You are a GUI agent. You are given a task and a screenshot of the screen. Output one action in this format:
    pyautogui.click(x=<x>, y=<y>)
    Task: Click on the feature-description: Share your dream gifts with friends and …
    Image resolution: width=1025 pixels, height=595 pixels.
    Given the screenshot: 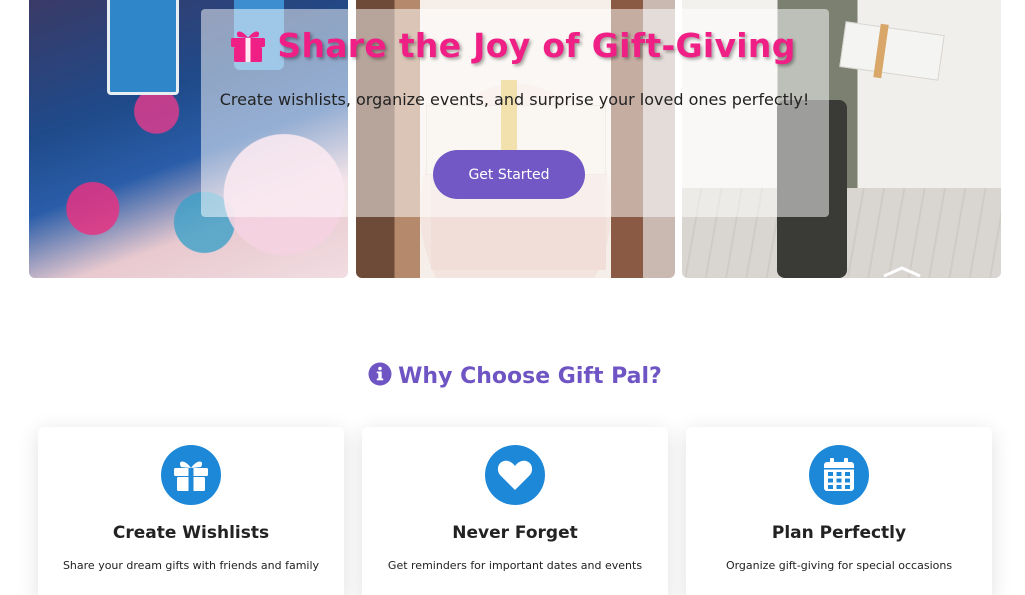 What is the action you would take?
    pyautogui.click(x=191, y=565)
    